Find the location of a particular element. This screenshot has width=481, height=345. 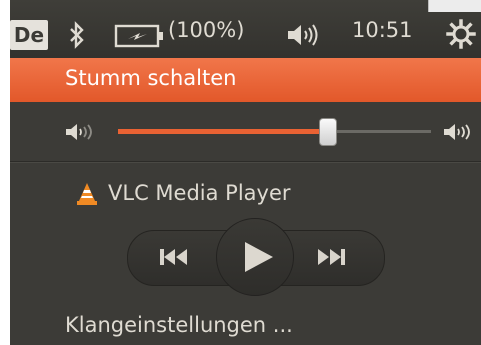

volume-slider-handle is located at coordinates (327, 132).